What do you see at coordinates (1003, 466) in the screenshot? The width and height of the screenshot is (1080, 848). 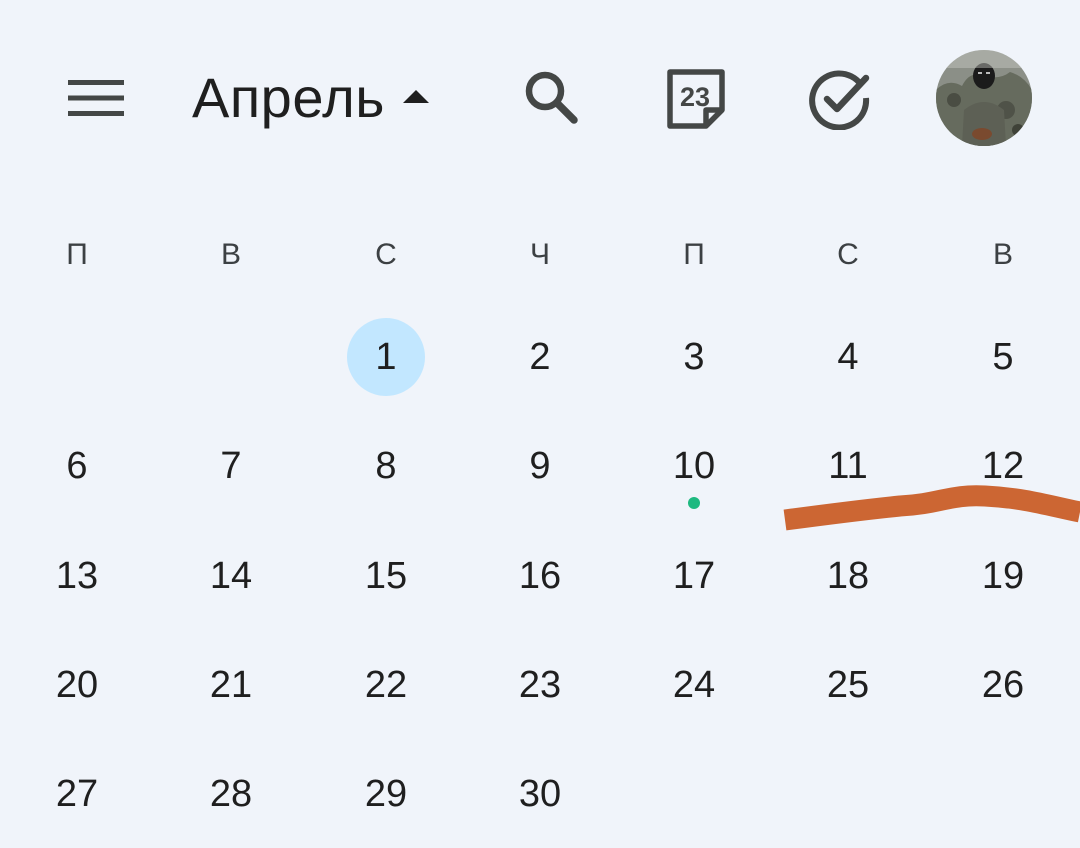 I see `day-cell: 12` at bounding box center [1003, 466].